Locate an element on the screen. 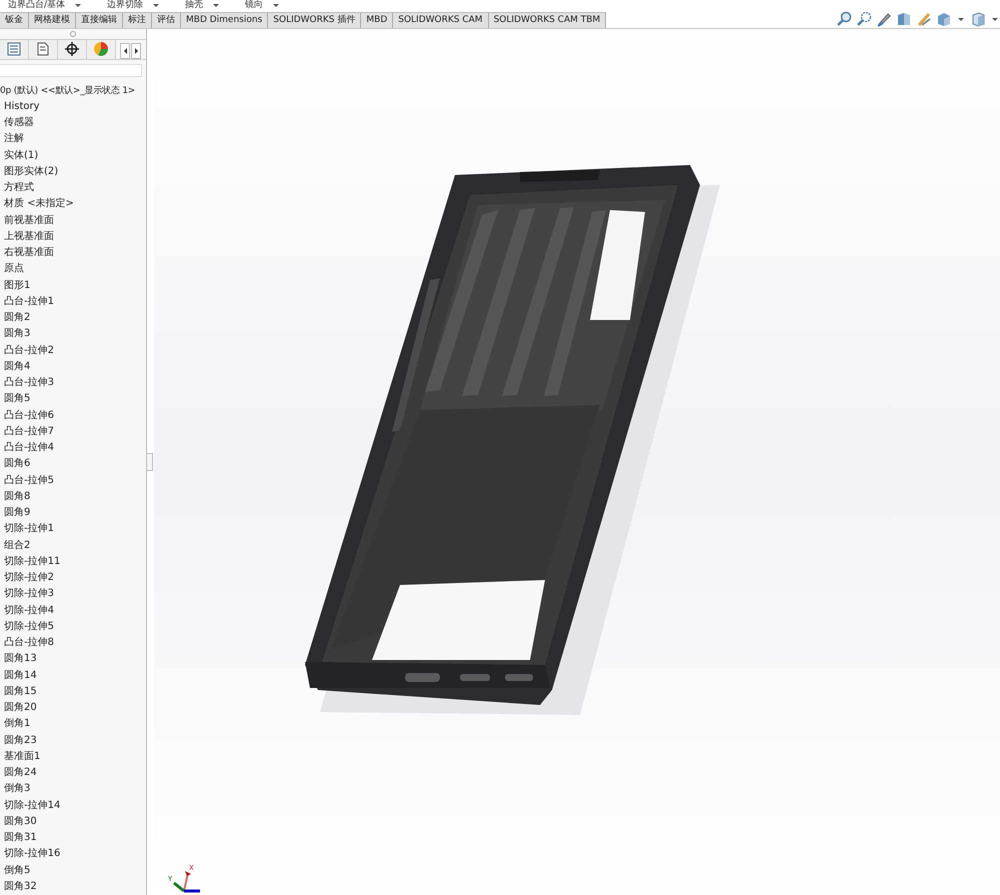  tree-item: 圆角32 is located at coordinates (73, 886).